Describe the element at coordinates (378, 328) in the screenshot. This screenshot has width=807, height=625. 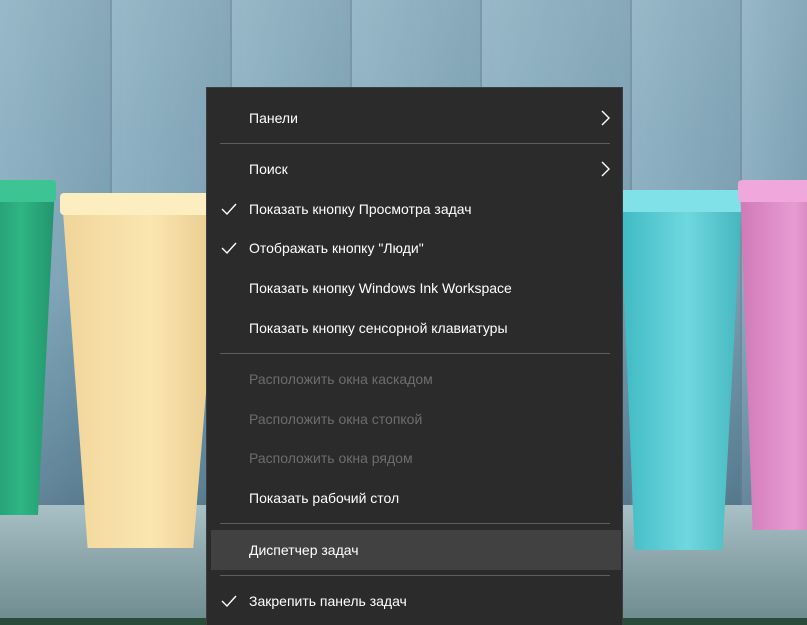
I see `menu-item-label: Показать кнопку сенсорной клавиатуры` at that location.